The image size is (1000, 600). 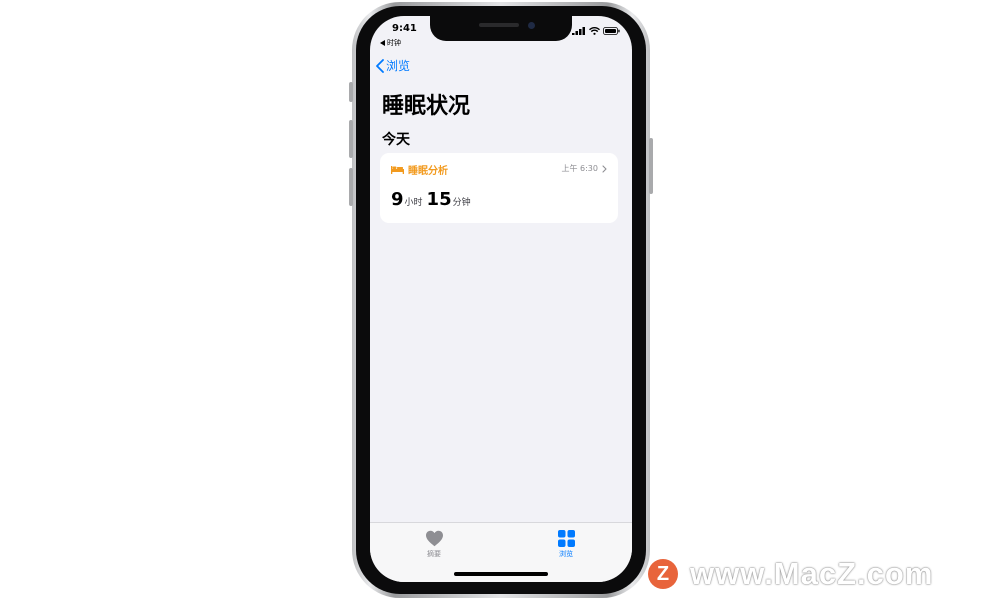 I want to click on nav-back-button: 浏览, so click(x=393, y=65).